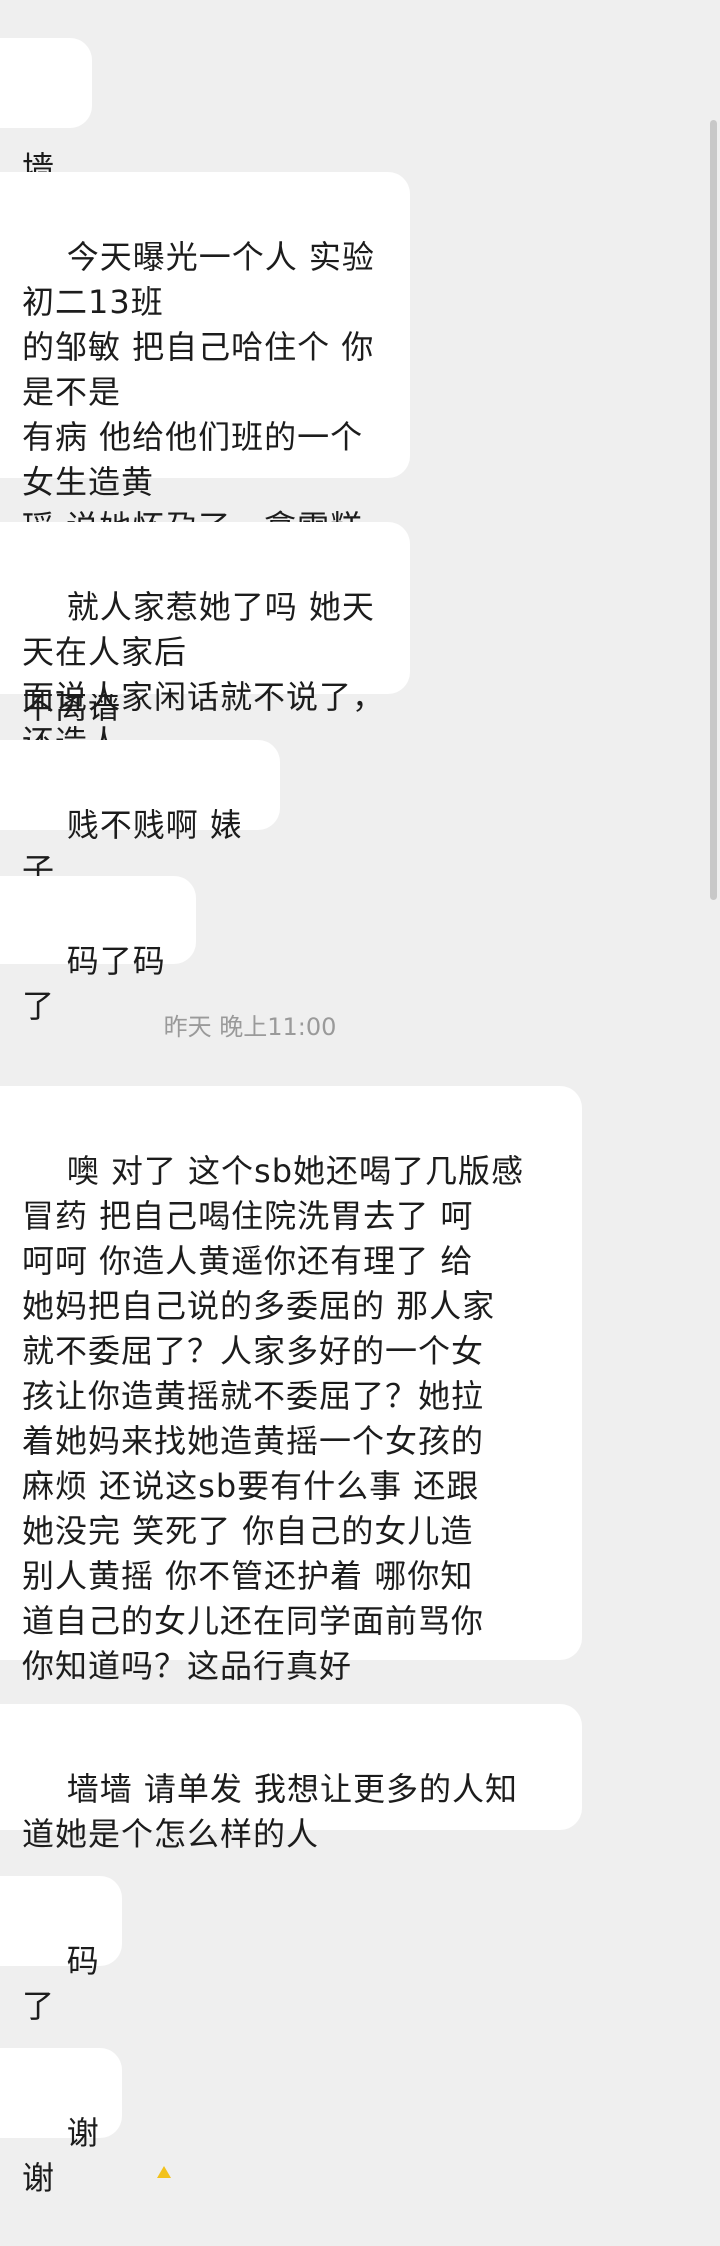 The width and height of the screenshot is (720, 2246). I want to click on message-bubble: 墙墙 请单发 我想让更多的人知 道她是个怎么样的人, so click(291, 1778).